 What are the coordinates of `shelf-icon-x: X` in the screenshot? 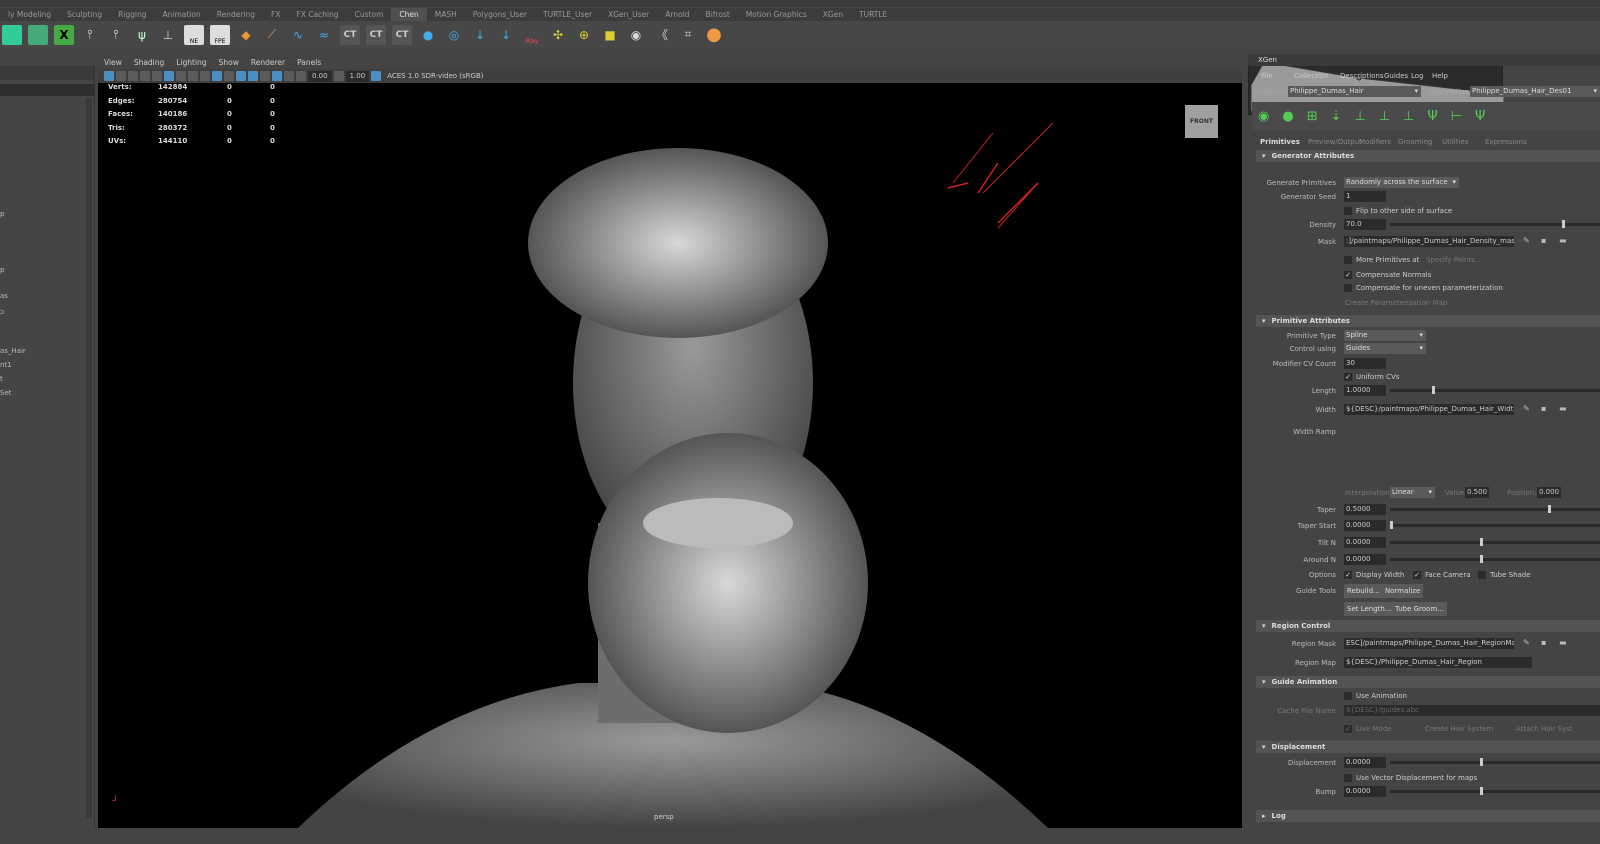 It's located at (64, 34).